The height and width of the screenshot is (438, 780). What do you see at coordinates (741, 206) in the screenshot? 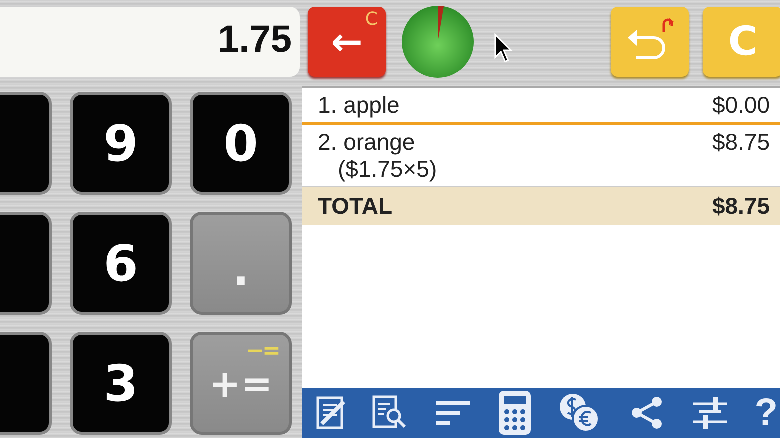
I see `total-amount: $8.75` at bounding box center [741, 206].